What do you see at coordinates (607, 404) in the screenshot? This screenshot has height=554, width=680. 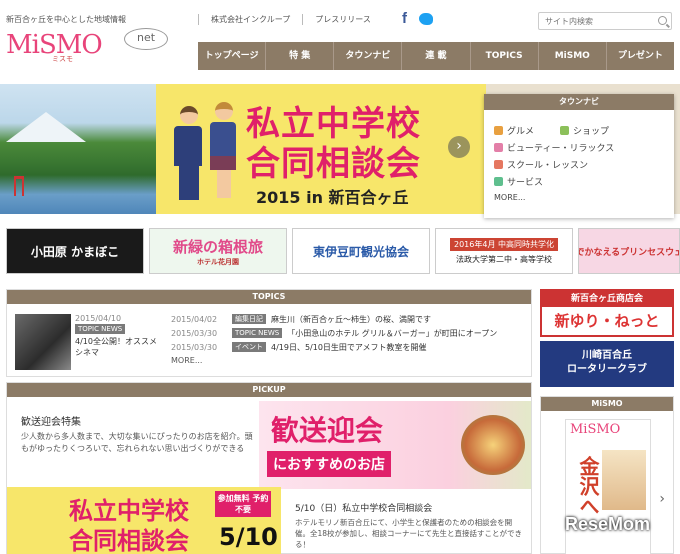 I see `mismo-heading: MiSMO` at bounding box center [607, 404].